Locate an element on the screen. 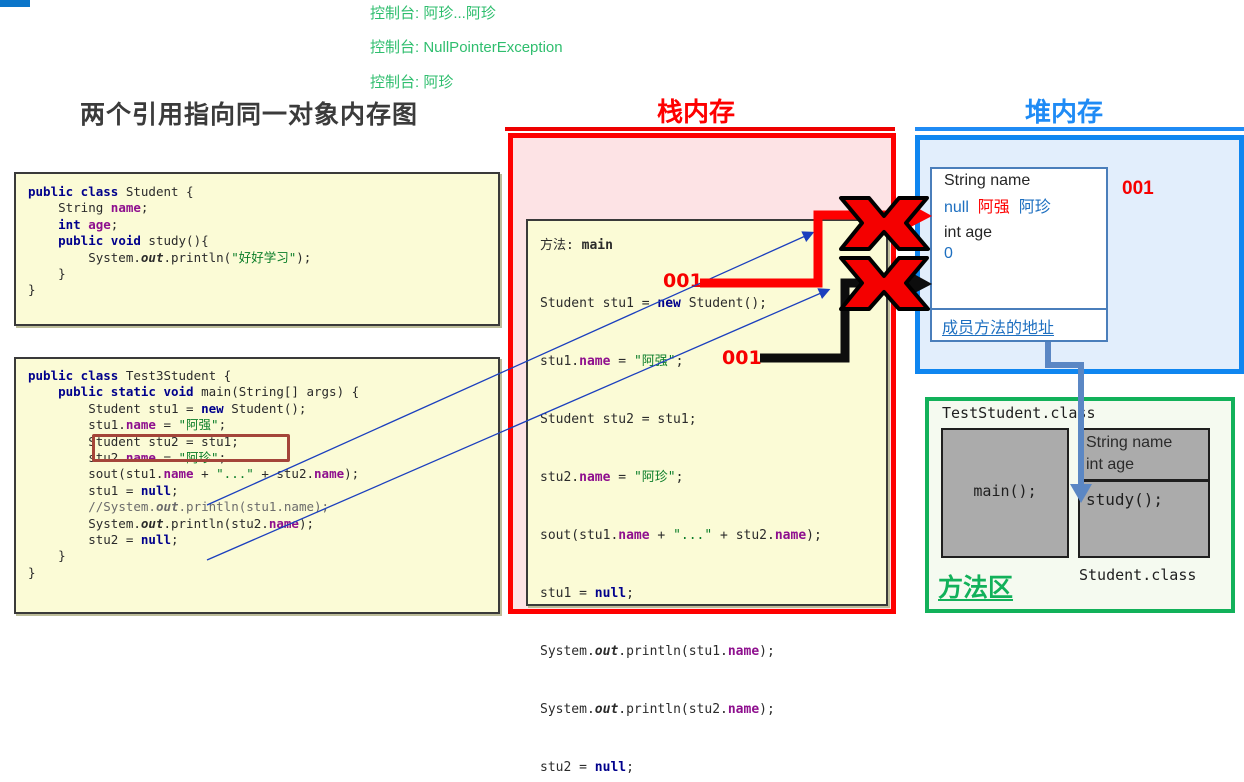 This screenshot has height=782, width=1244. heap-field-name-decl: String name is located at coordinates (987, 180).